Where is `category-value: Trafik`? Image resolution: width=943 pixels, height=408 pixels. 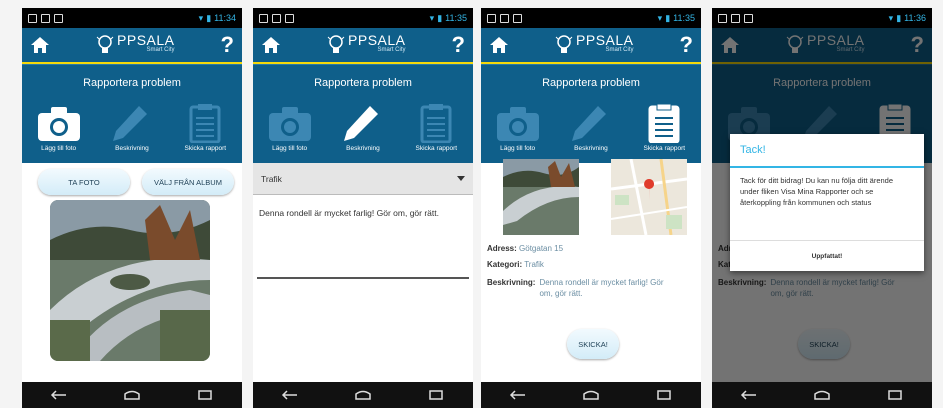 category-value: Trafik is located at coordinates (534, 264).